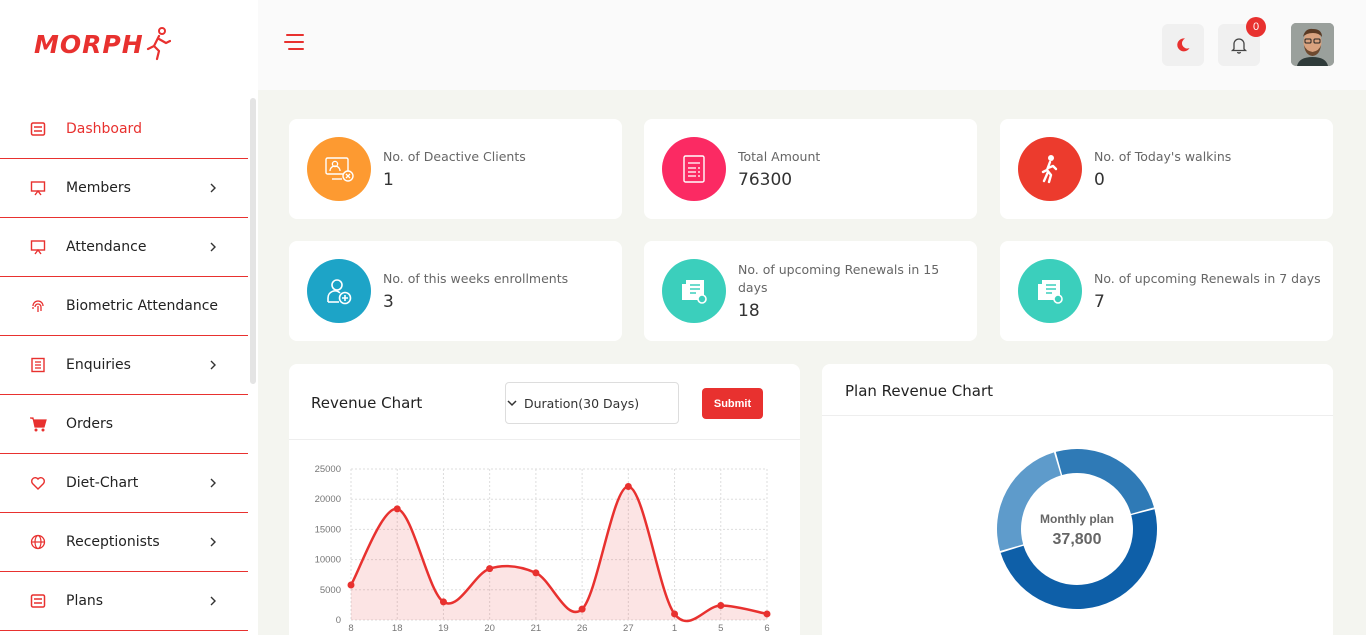 The width and height of the screenshot is (1366, 635). Describe the element at coordinates (388, 180) in the screenshot. I see `stat-value: 1` at that location.